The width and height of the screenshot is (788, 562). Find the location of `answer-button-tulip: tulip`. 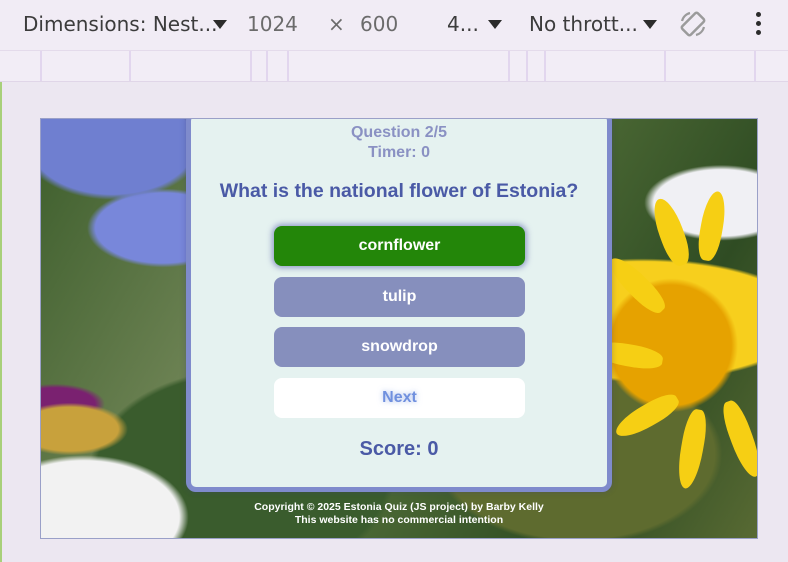

answer-button-tulip: tulip is located at coordinates (399, 297).